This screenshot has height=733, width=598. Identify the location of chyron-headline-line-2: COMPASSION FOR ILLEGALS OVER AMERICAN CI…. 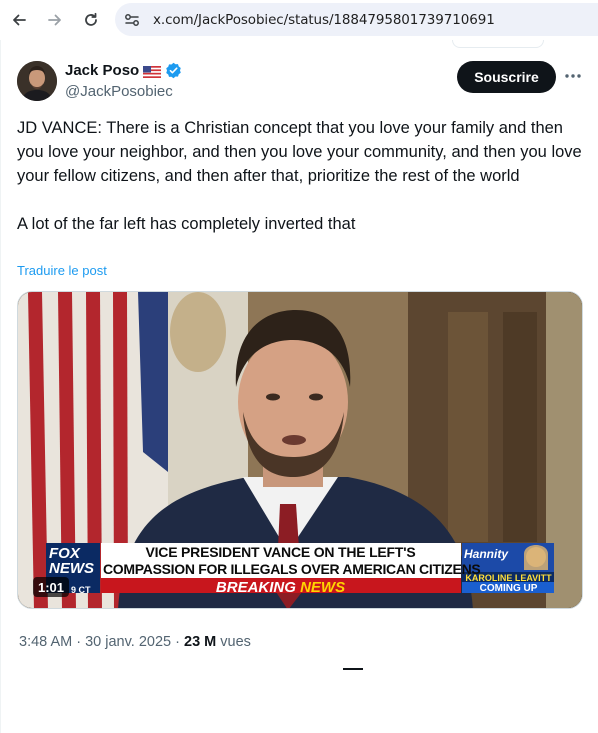
(292, 569).